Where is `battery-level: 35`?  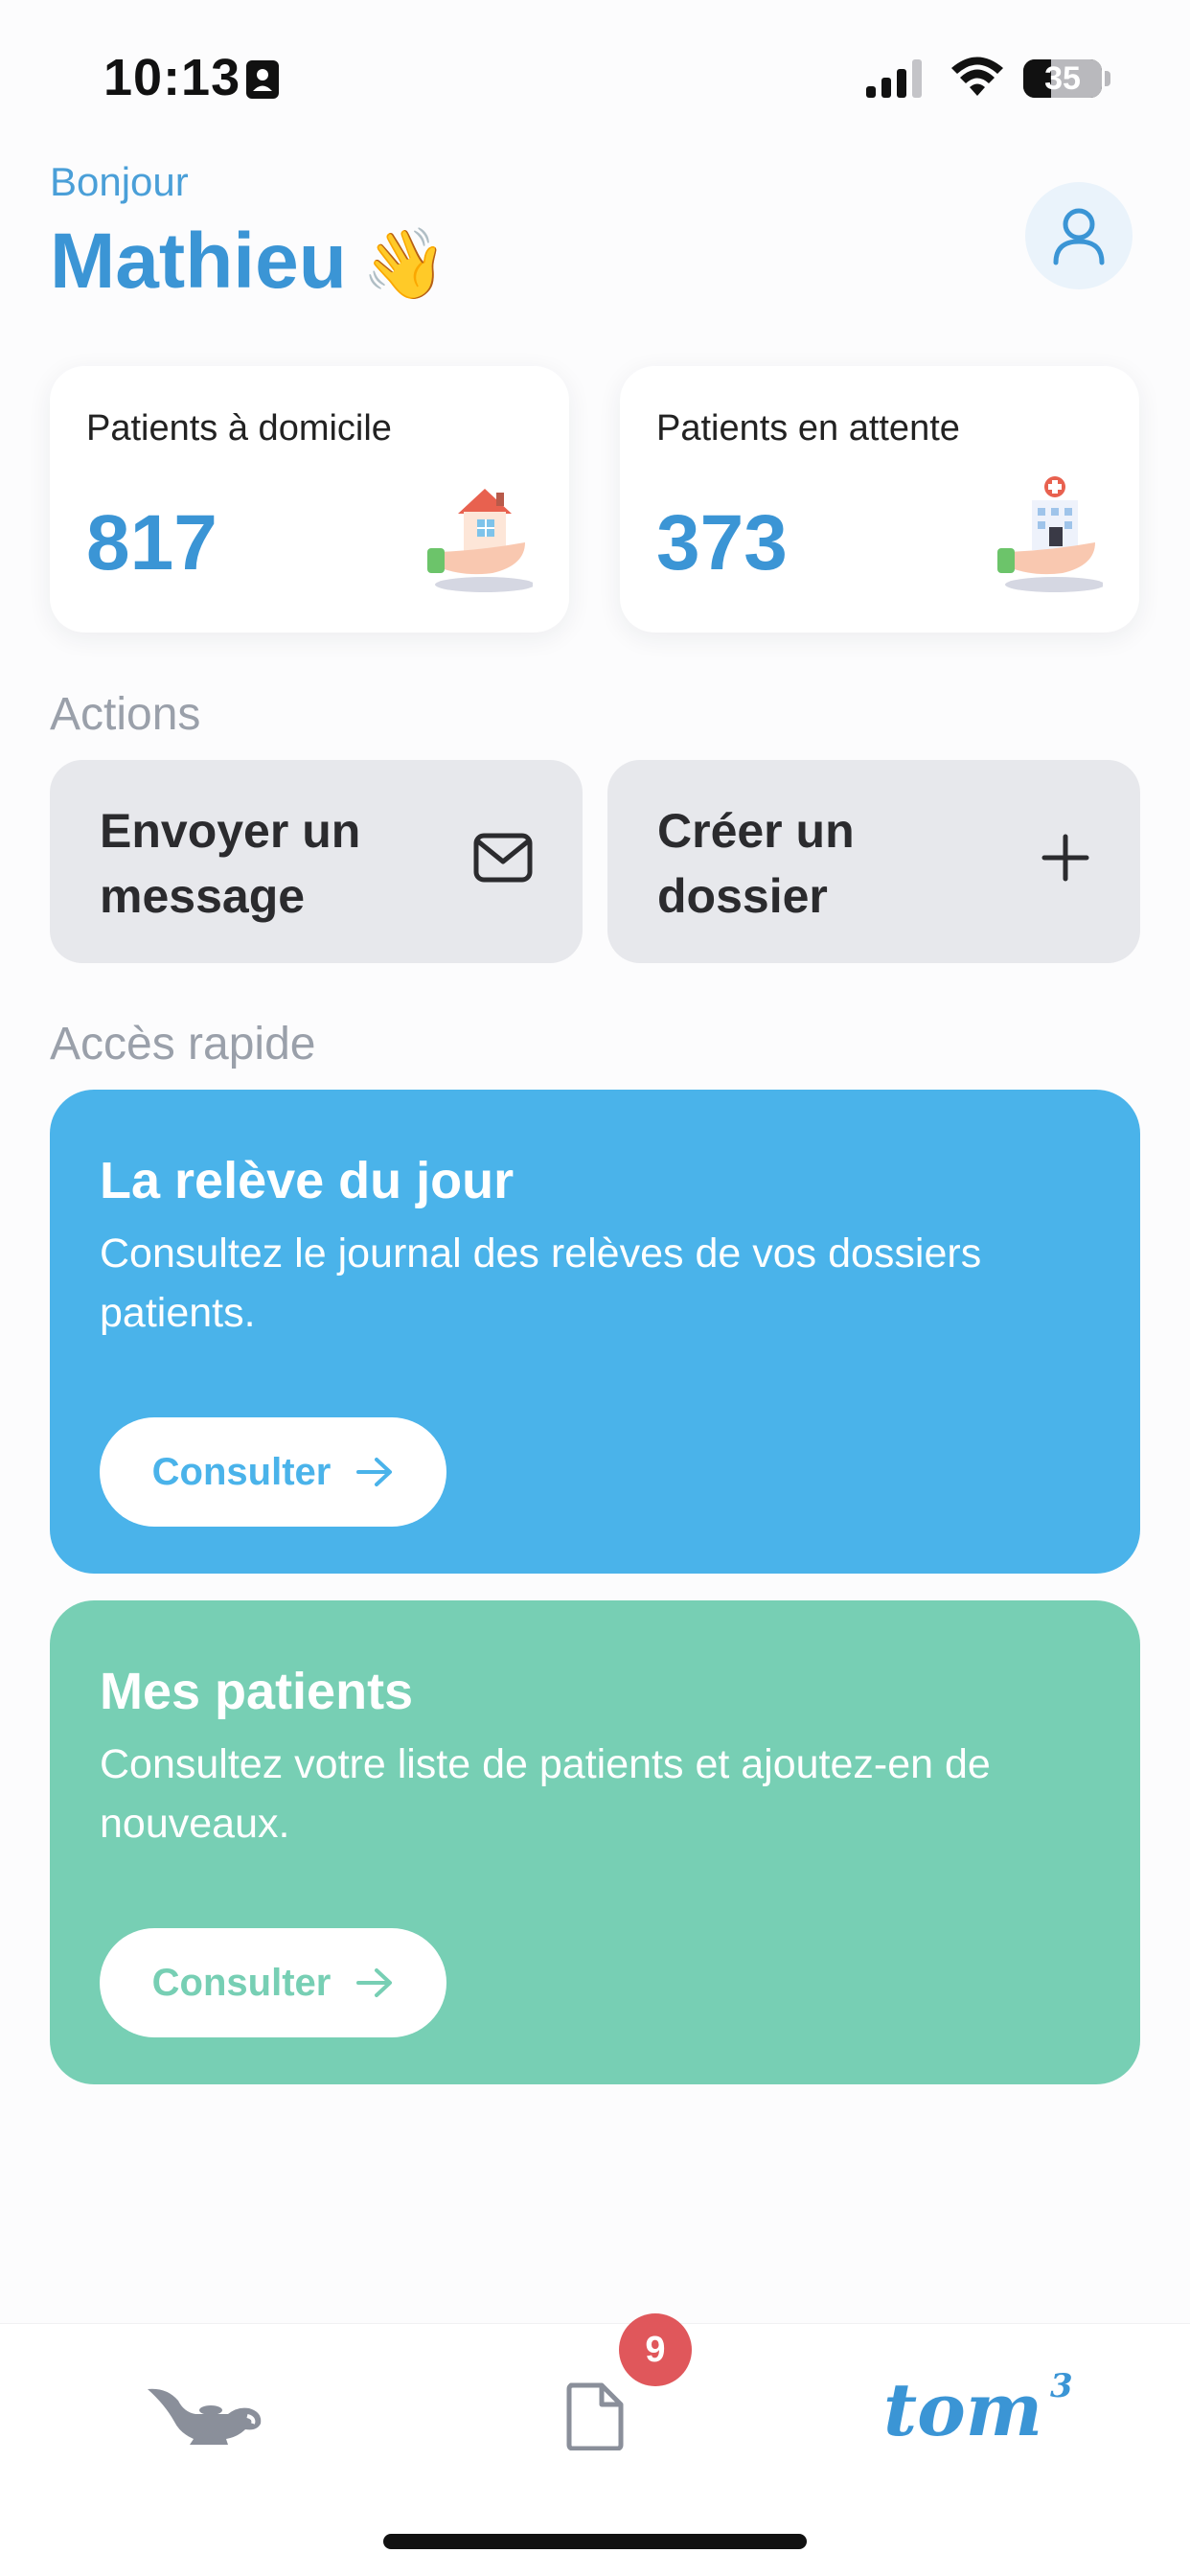 battery-level: 35 is located at coordinates (1063, 78).